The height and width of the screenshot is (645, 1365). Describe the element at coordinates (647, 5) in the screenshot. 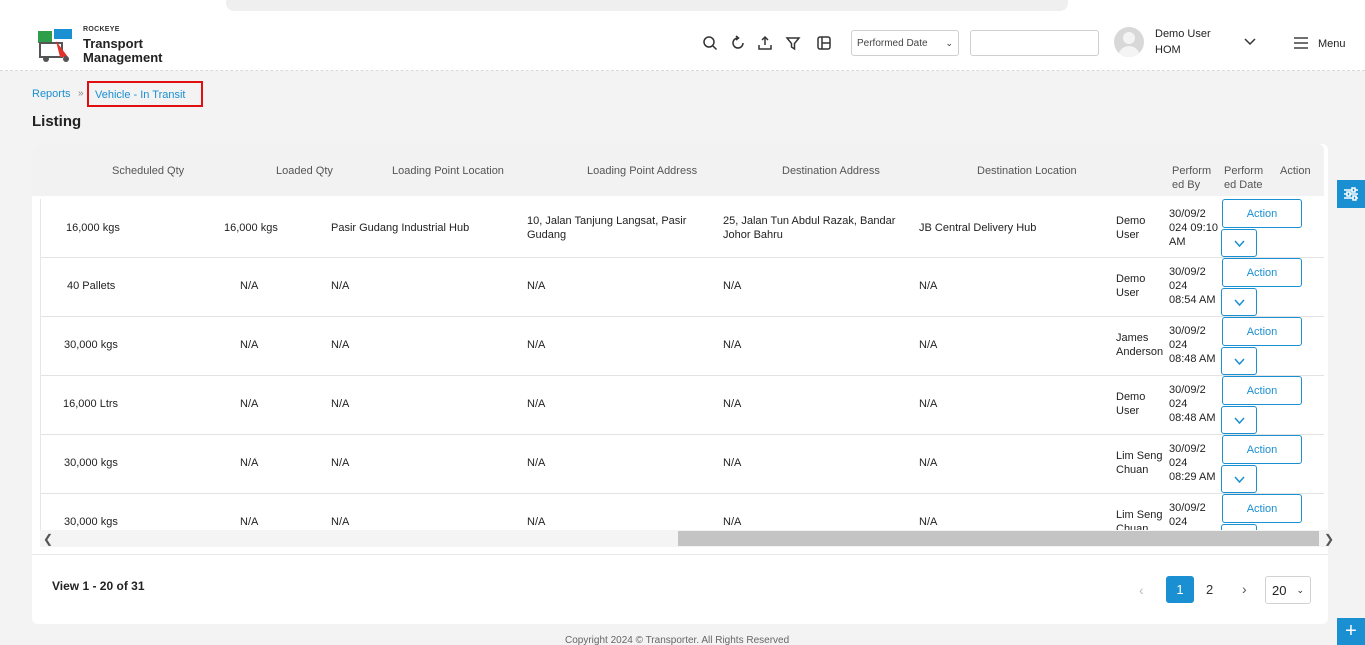

I see `browser-address-bar` at that location.